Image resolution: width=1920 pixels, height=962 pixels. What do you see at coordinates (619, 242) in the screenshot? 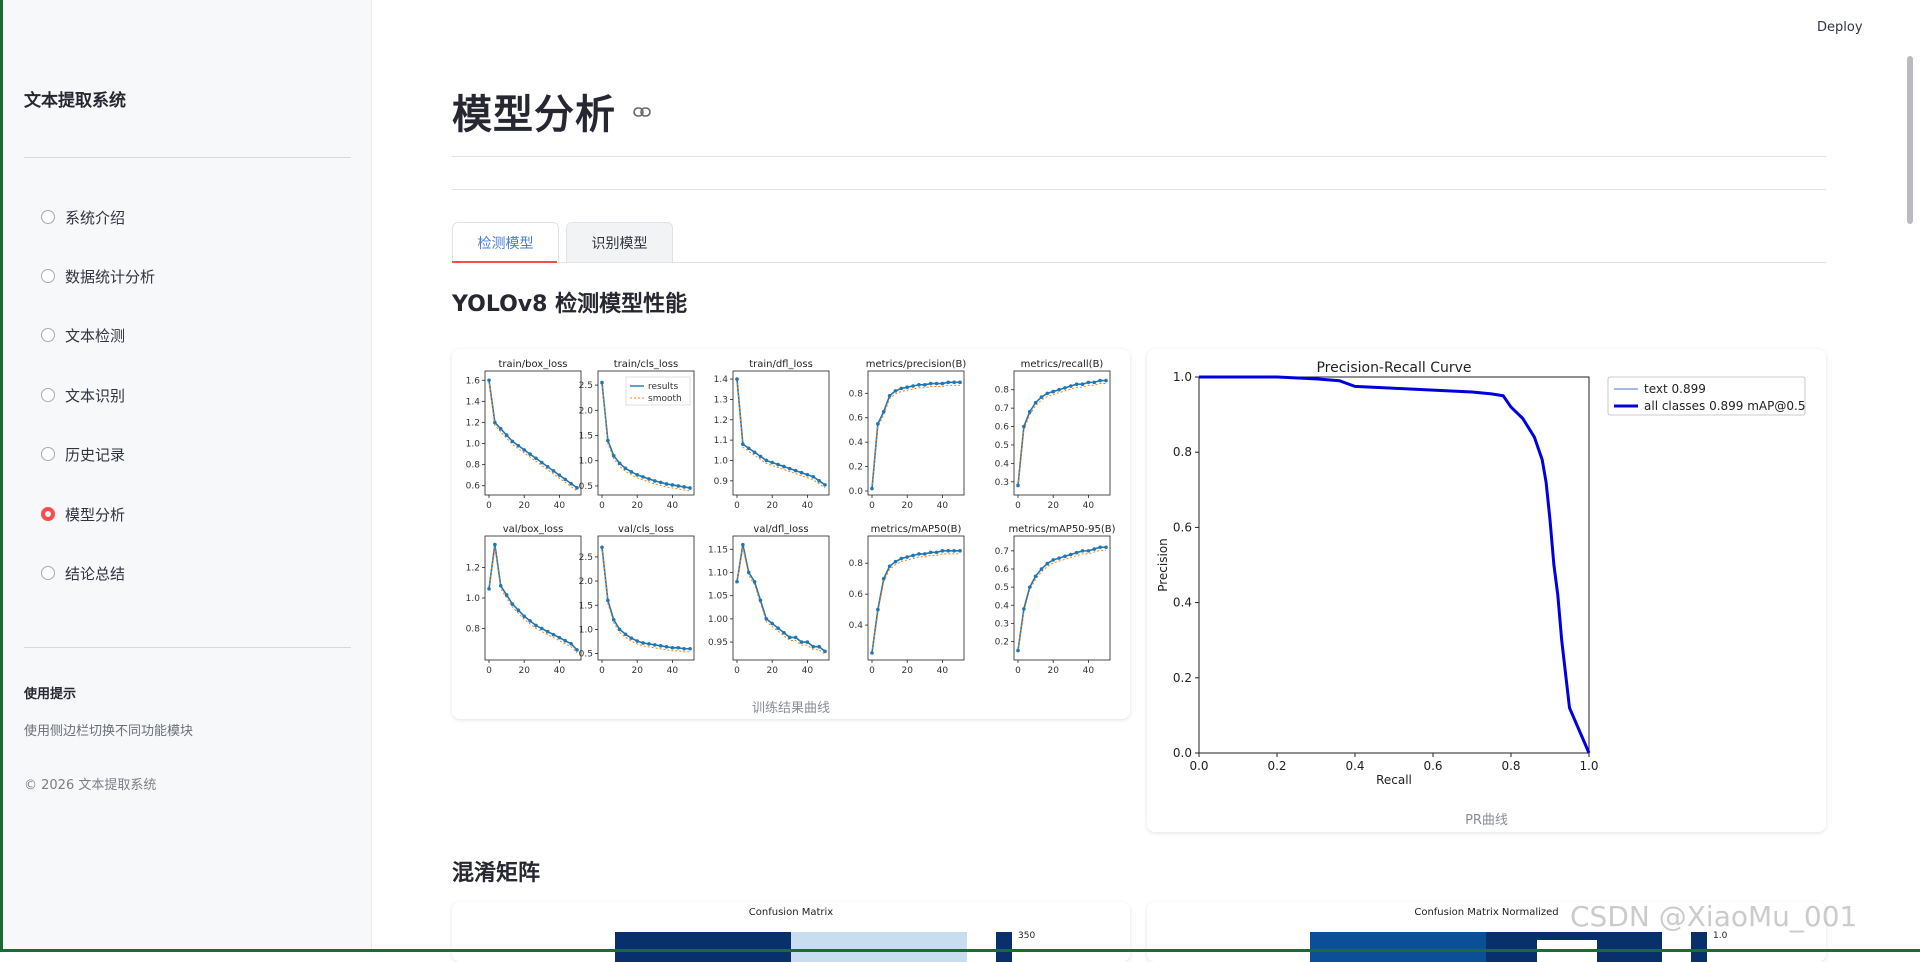
I see `tab-recognition-model: 识别模型` at bounding box center [619, 242].